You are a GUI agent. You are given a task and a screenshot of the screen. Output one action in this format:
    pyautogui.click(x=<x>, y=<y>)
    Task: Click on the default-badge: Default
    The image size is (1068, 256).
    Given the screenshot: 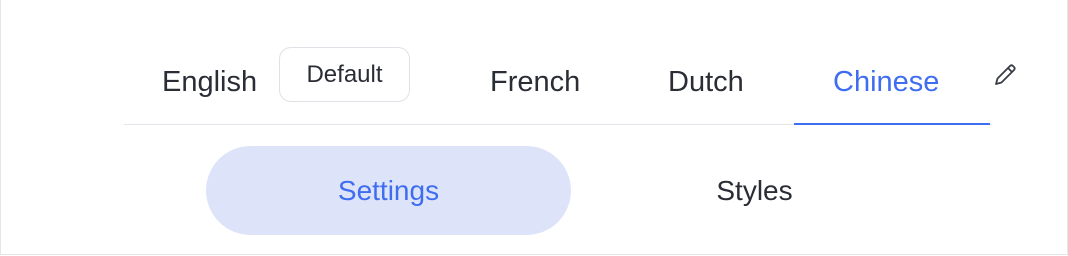 What is the action you would take?
    pyautogui.click(x=344, y=74)
    